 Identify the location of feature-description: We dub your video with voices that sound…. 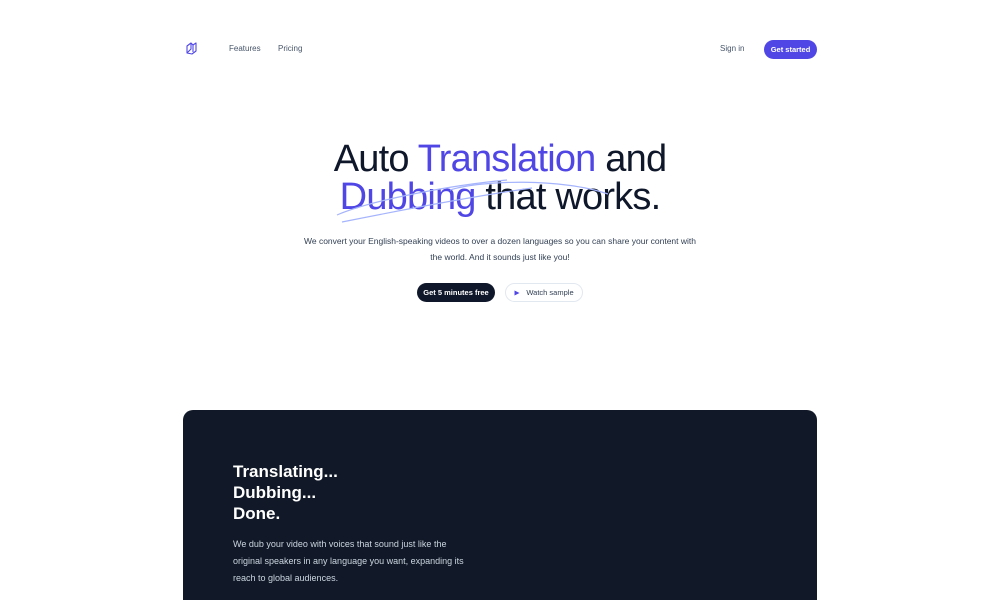
(348, 561).